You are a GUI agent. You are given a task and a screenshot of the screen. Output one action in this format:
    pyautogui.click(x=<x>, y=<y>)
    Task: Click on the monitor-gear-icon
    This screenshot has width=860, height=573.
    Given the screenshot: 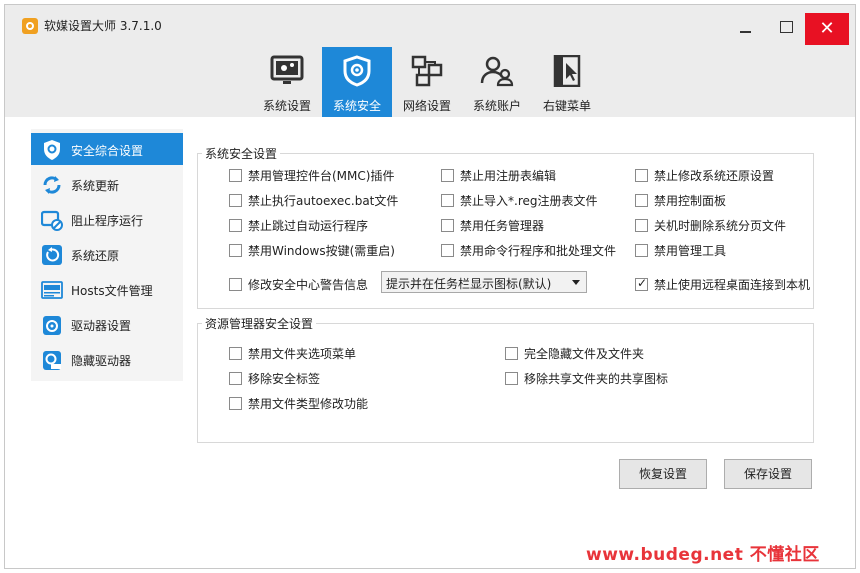 What is the action you would take?
    pyautogui.click(x=287, y=69)
    